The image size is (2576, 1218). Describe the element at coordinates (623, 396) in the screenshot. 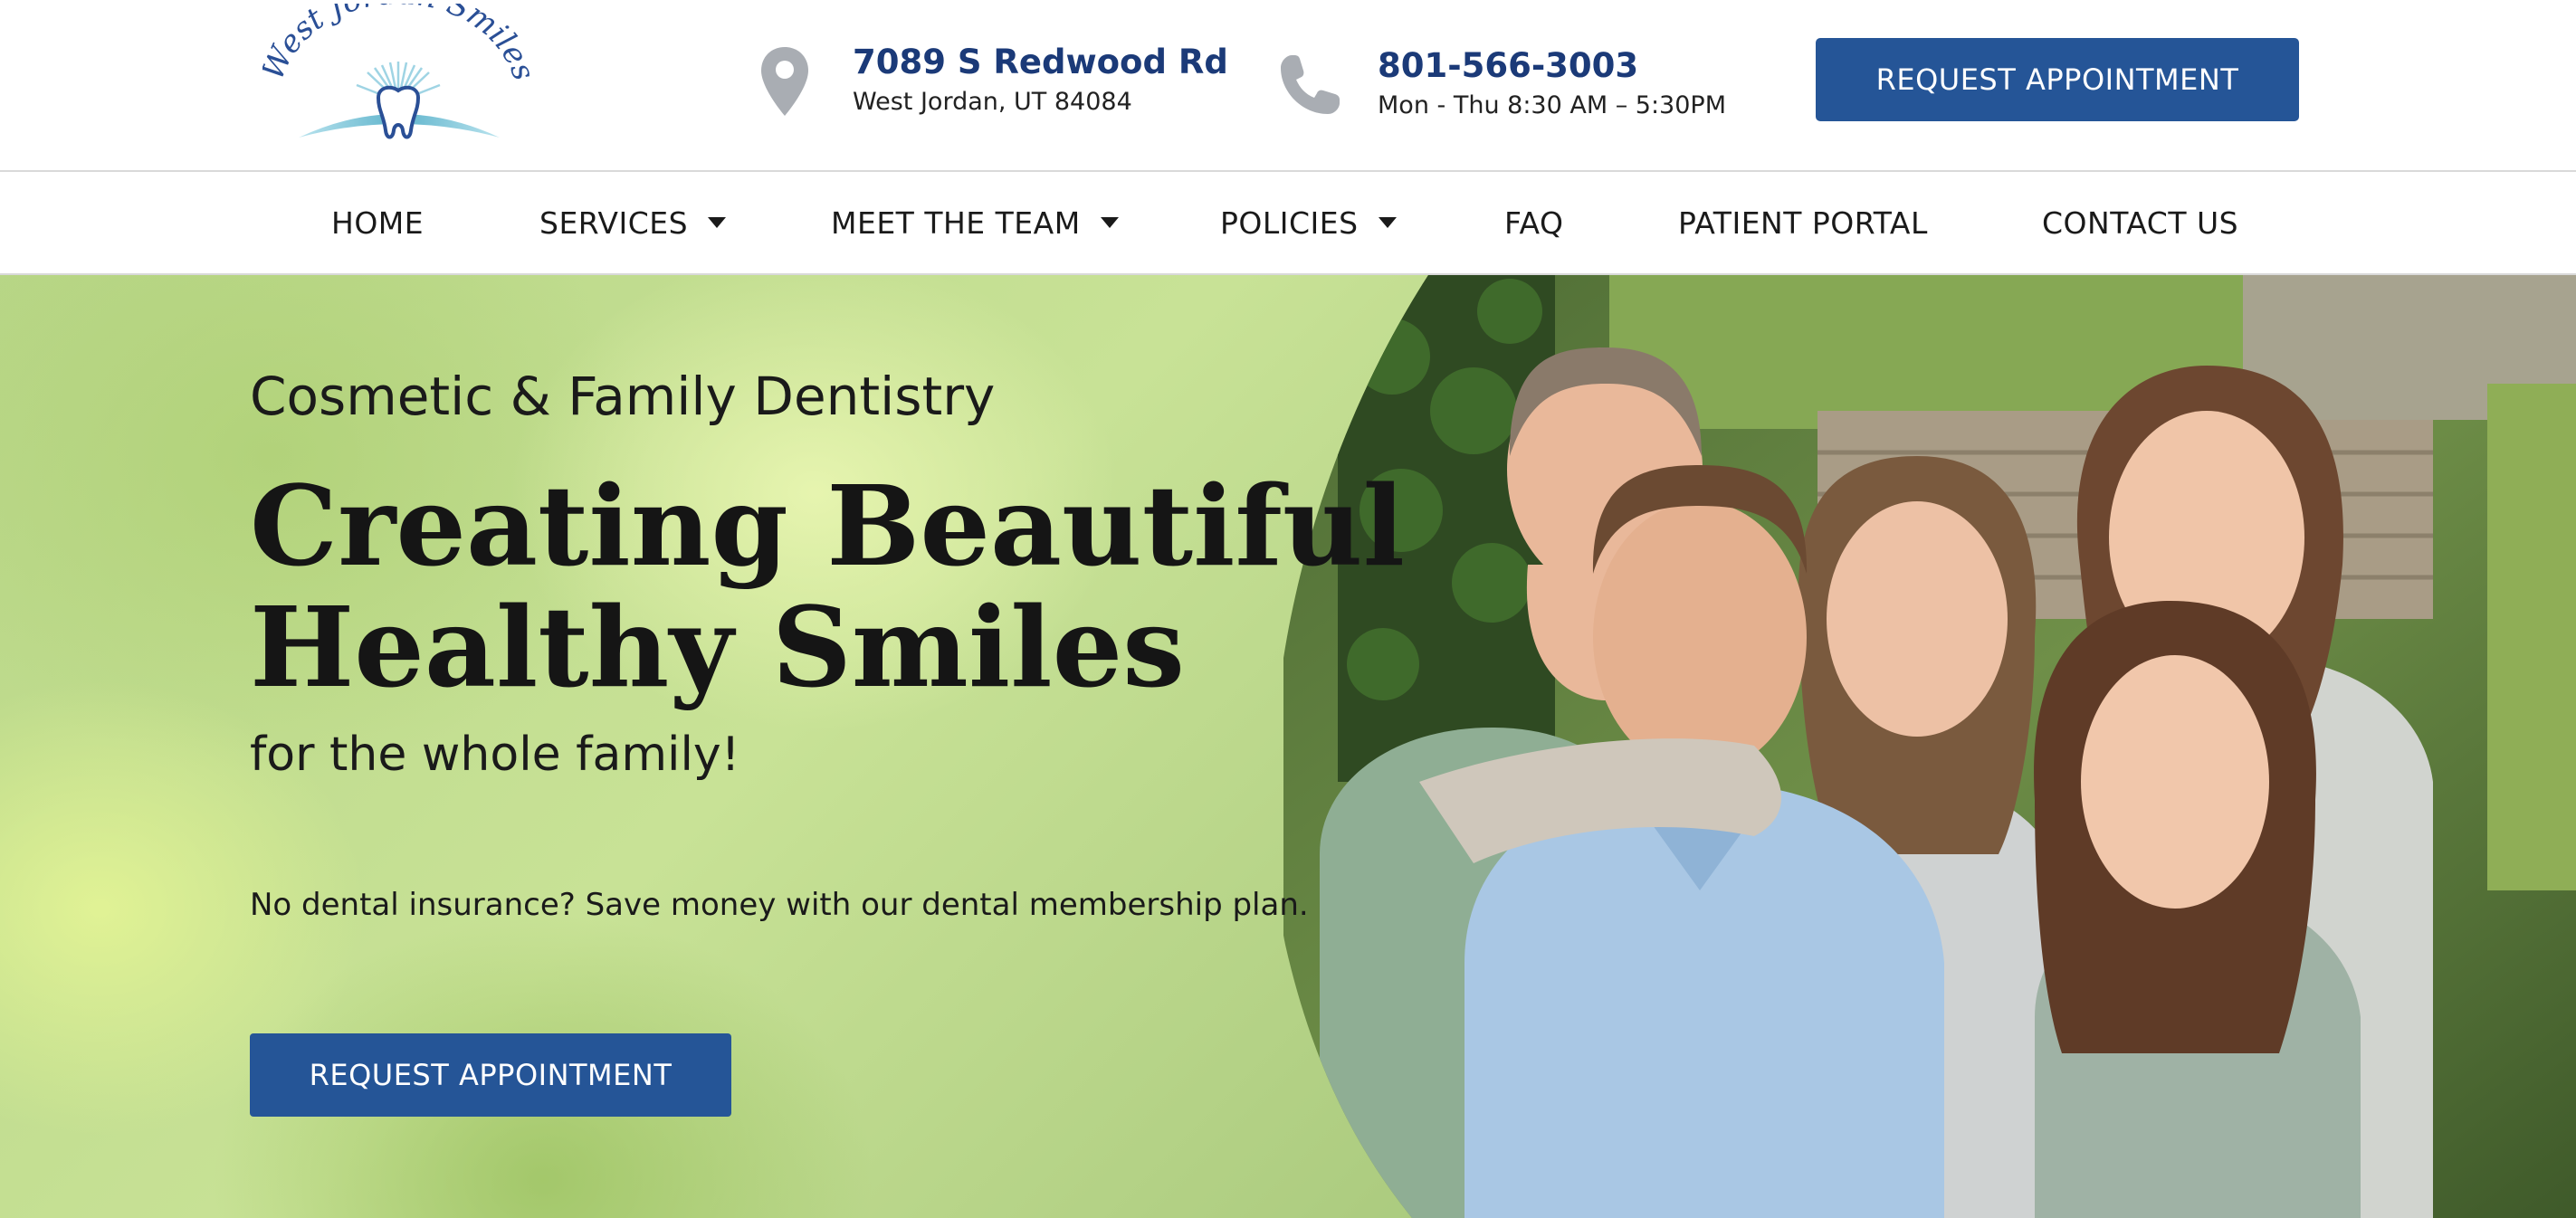

I see `hero-eyebrow: Cosmetic & Family Dentistry` at that location.